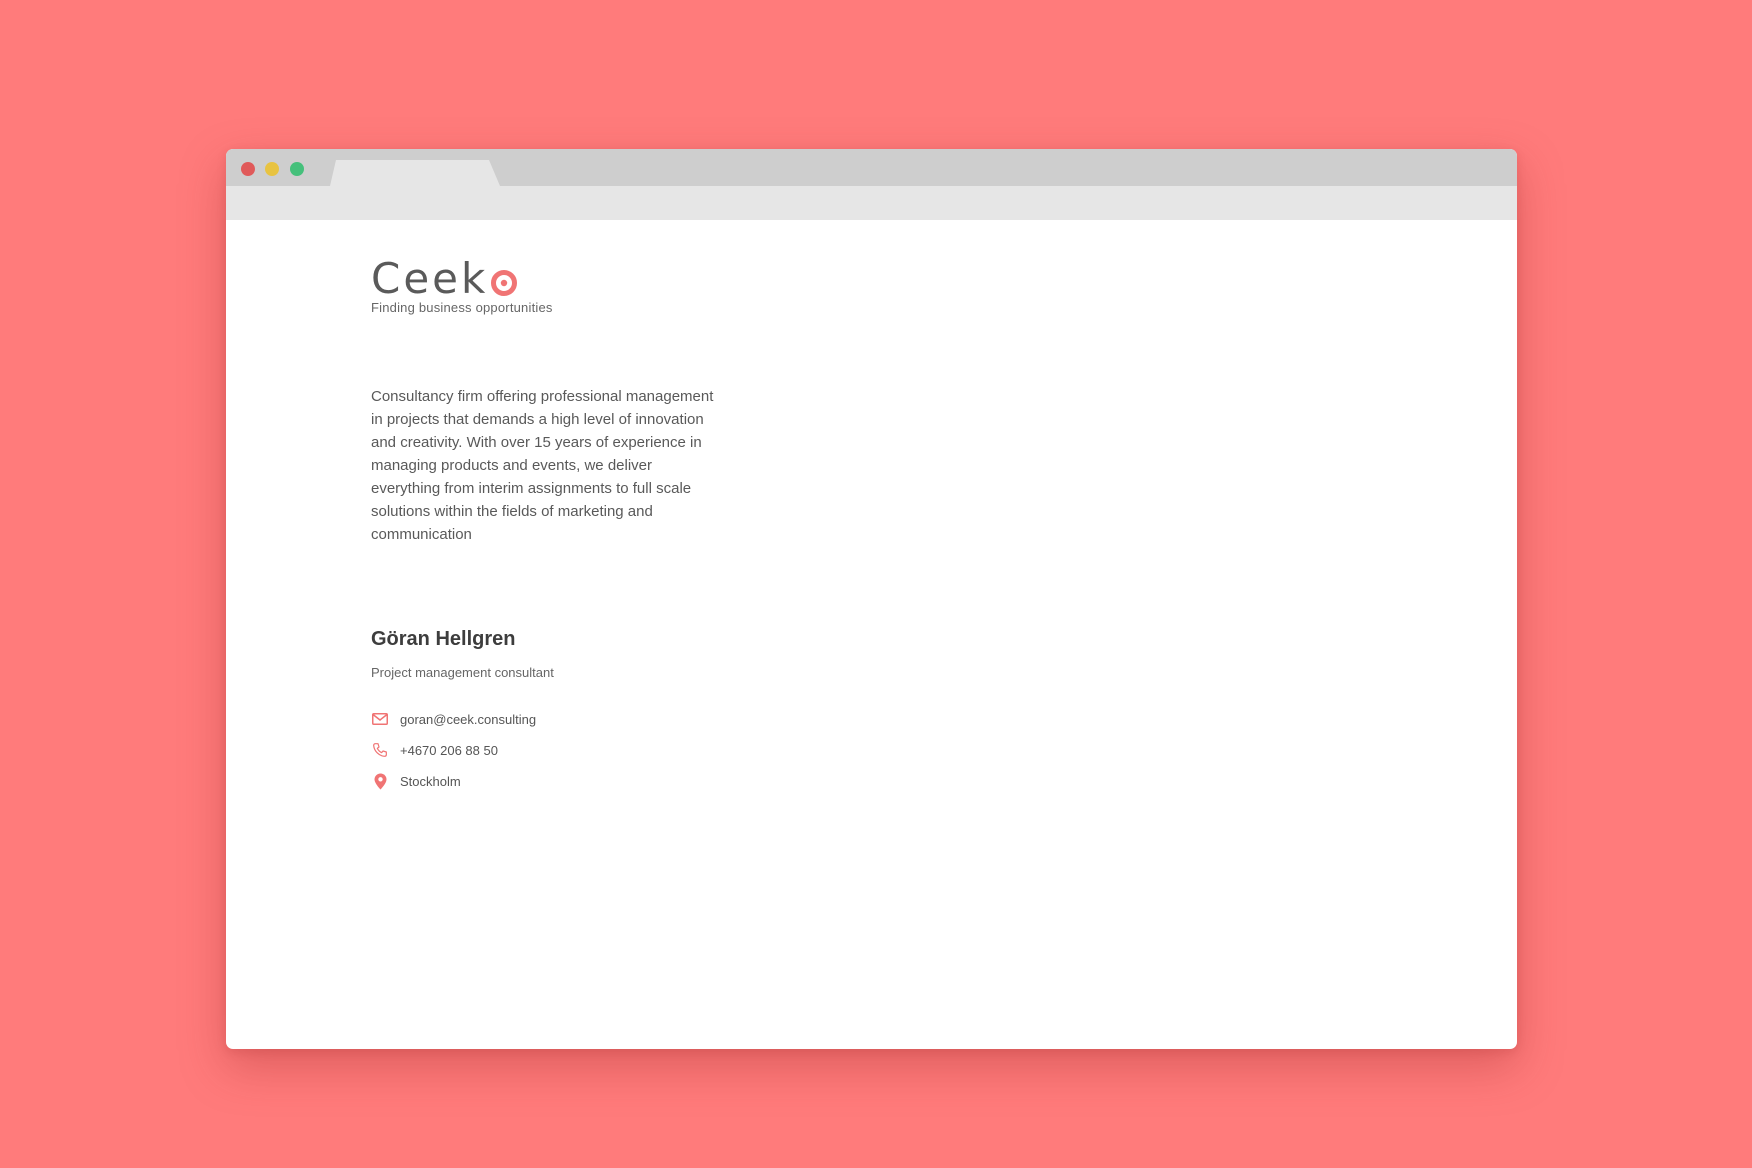 The height and width of the screenshot is (1168, 1752). Describe the element at coordinates (380, 719) in the screenshot. I see `envelope-icon` at that location.